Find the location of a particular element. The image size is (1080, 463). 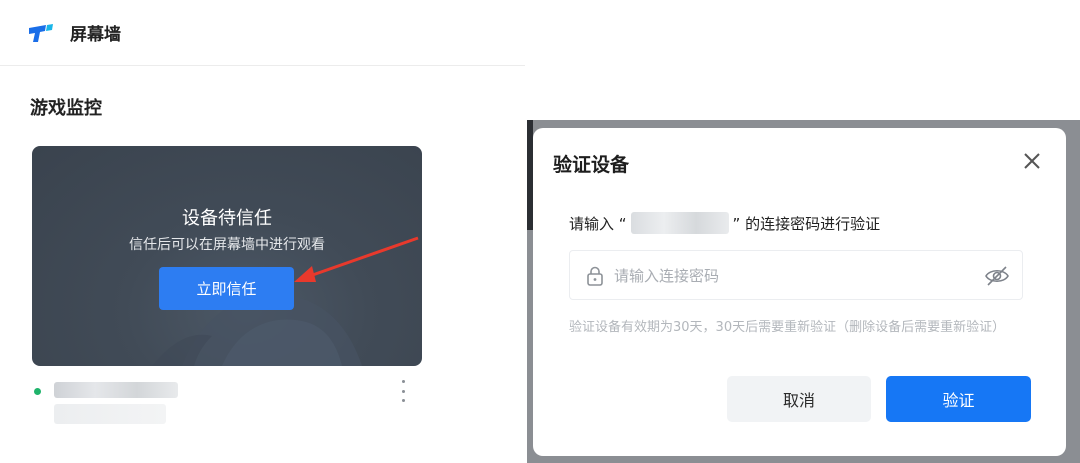

watermark: 值 什么值得买 is located at coordinates (1000, 438).